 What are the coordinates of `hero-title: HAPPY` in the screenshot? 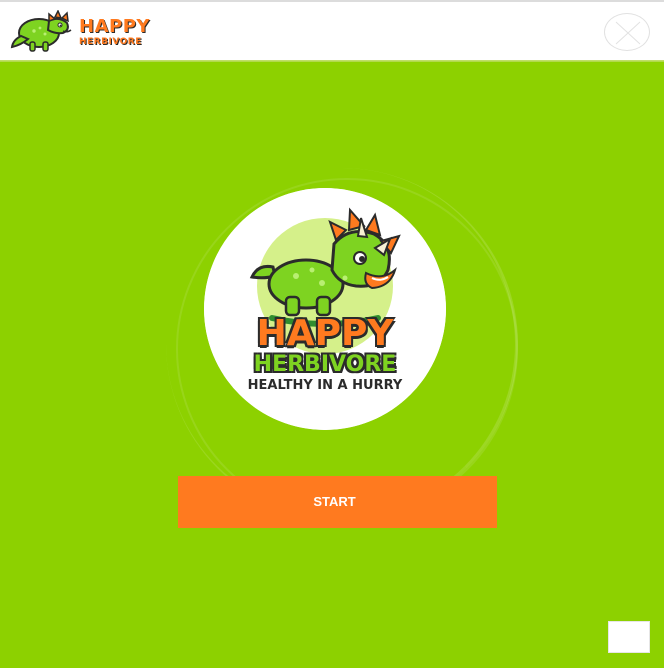 It's located at (325, 333).